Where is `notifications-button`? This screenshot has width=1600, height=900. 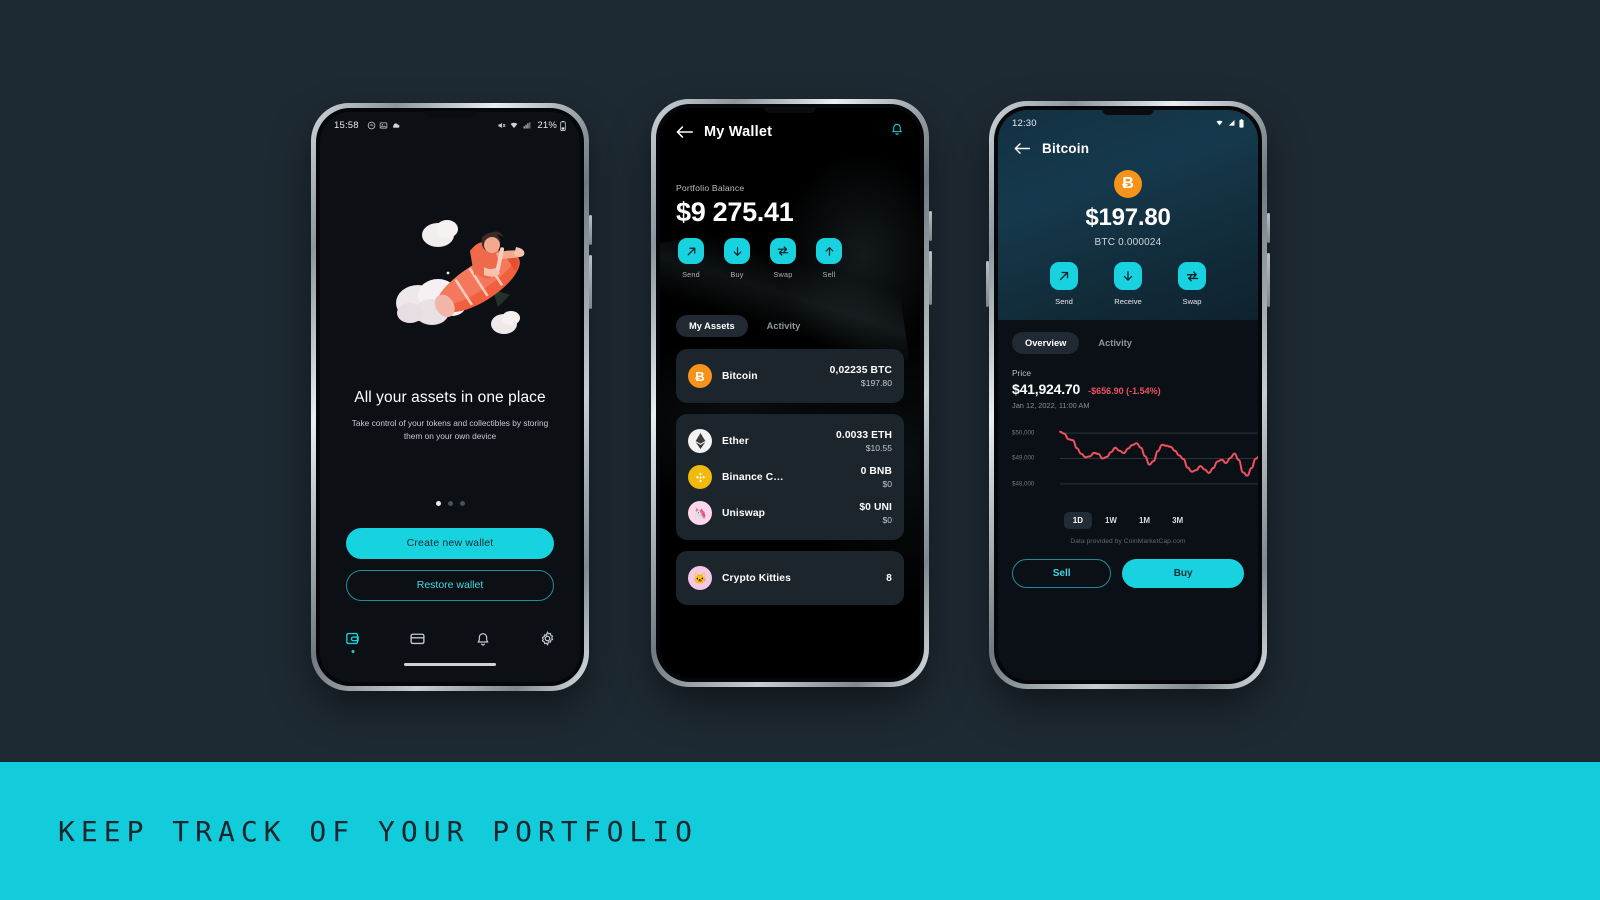 notifications-button is located at coordinates (897, 131).